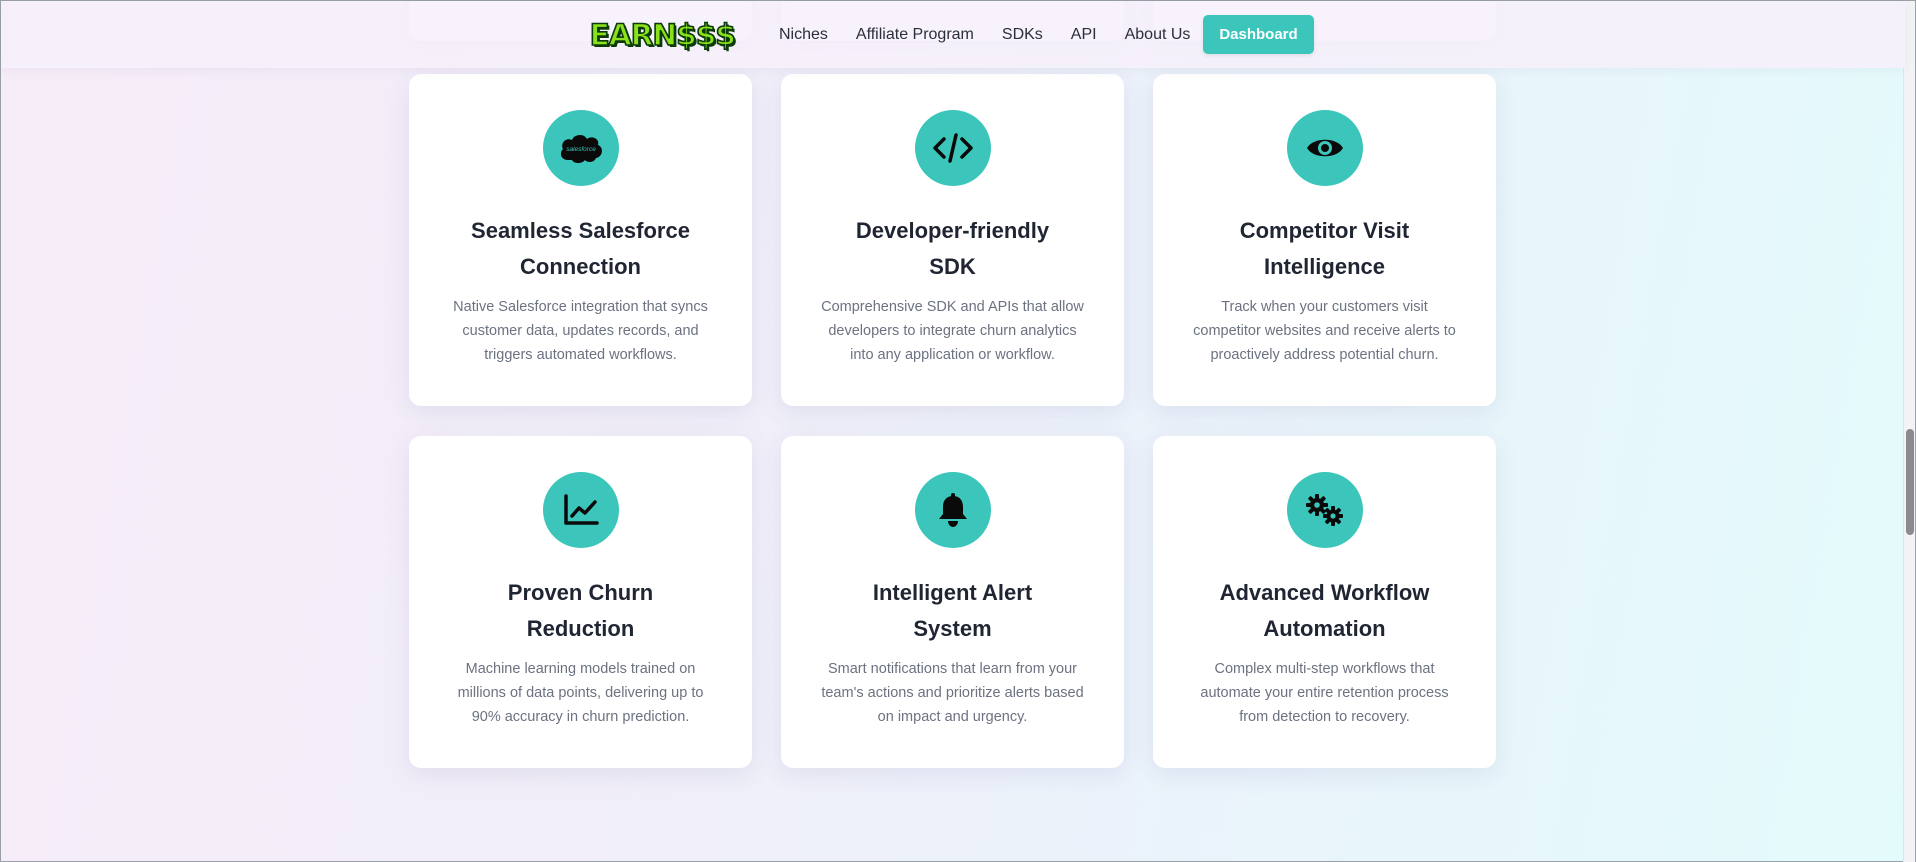 Image resolution: width=1916 pixels, height=862 pixels. What do you see at coordinates (952, 610) in the screenshot?
I see `feature-title: Intelligent Alert System` at bounding box center [952, 610].